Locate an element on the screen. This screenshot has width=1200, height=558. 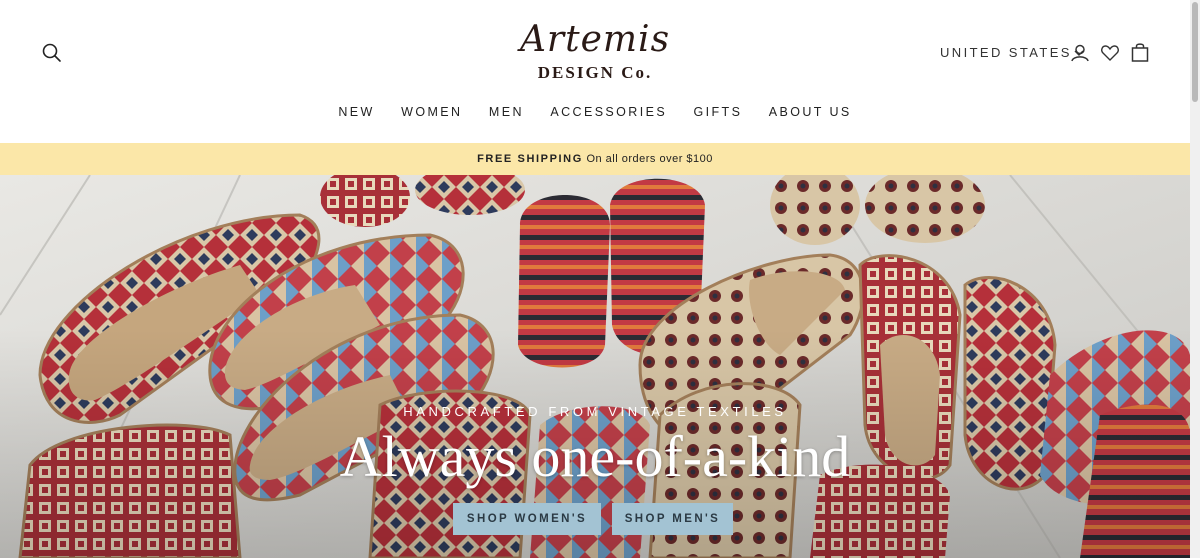
logo-wordmark: Artemis is located at coordinates (595, 39).